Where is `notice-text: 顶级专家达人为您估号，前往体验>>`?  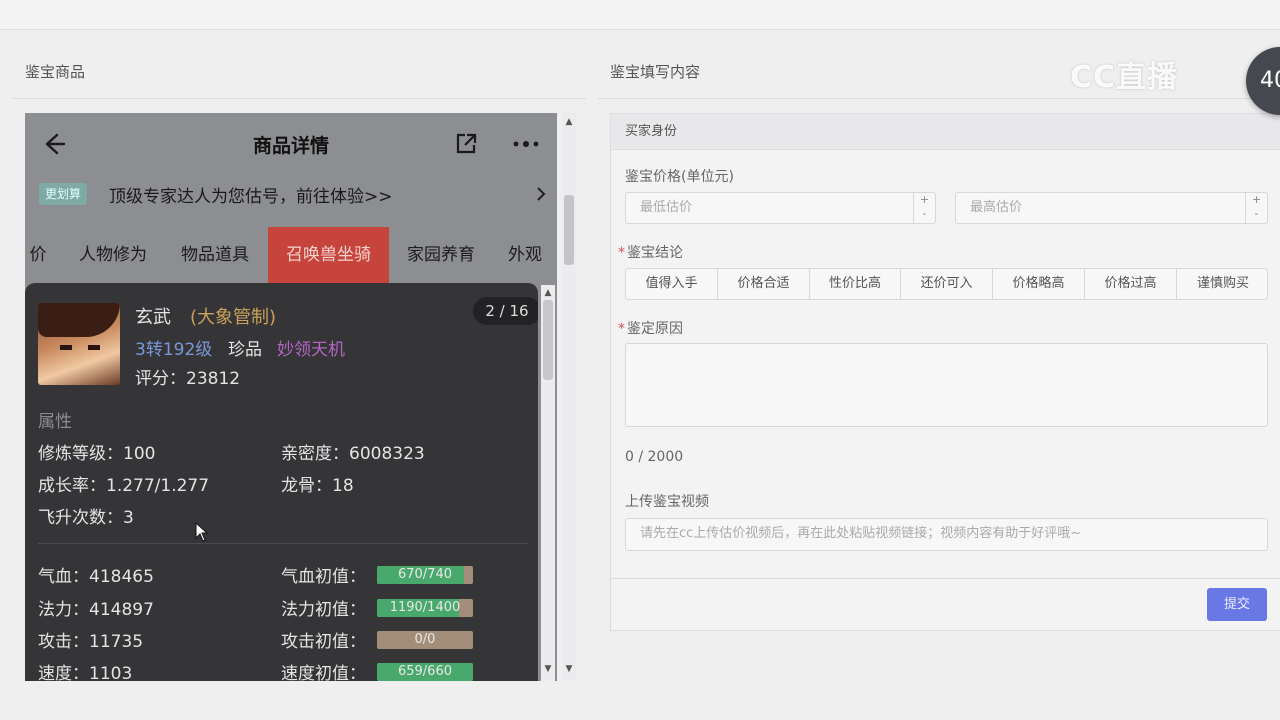 notice-text: 顶级专家达人为您估号，前往体验>> is located at coordinates (251, 197).